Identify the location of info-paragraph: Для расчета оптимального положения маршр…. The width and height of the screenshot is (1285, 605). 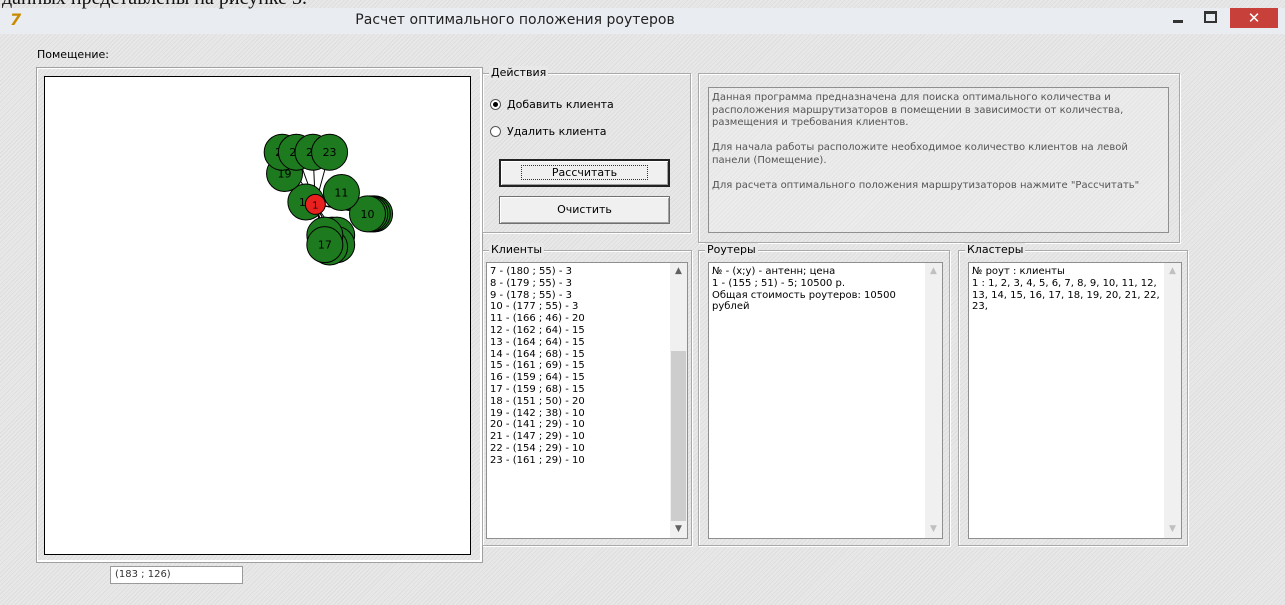
(926, 186).